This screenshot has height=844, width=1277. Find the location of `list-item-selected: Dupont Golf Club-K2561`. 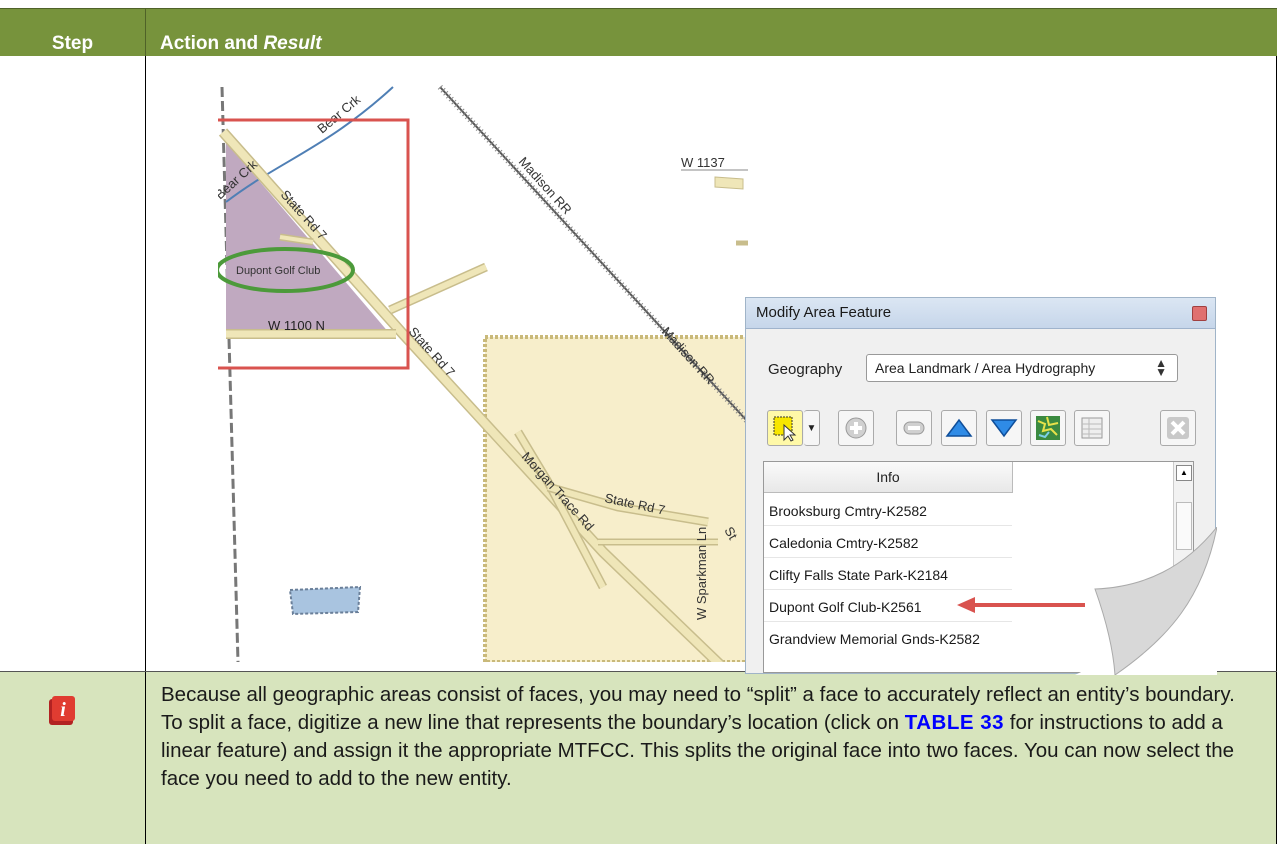

list-item-selected: Dupont Golf Club-K2561 is located at coordinates (845, 607).